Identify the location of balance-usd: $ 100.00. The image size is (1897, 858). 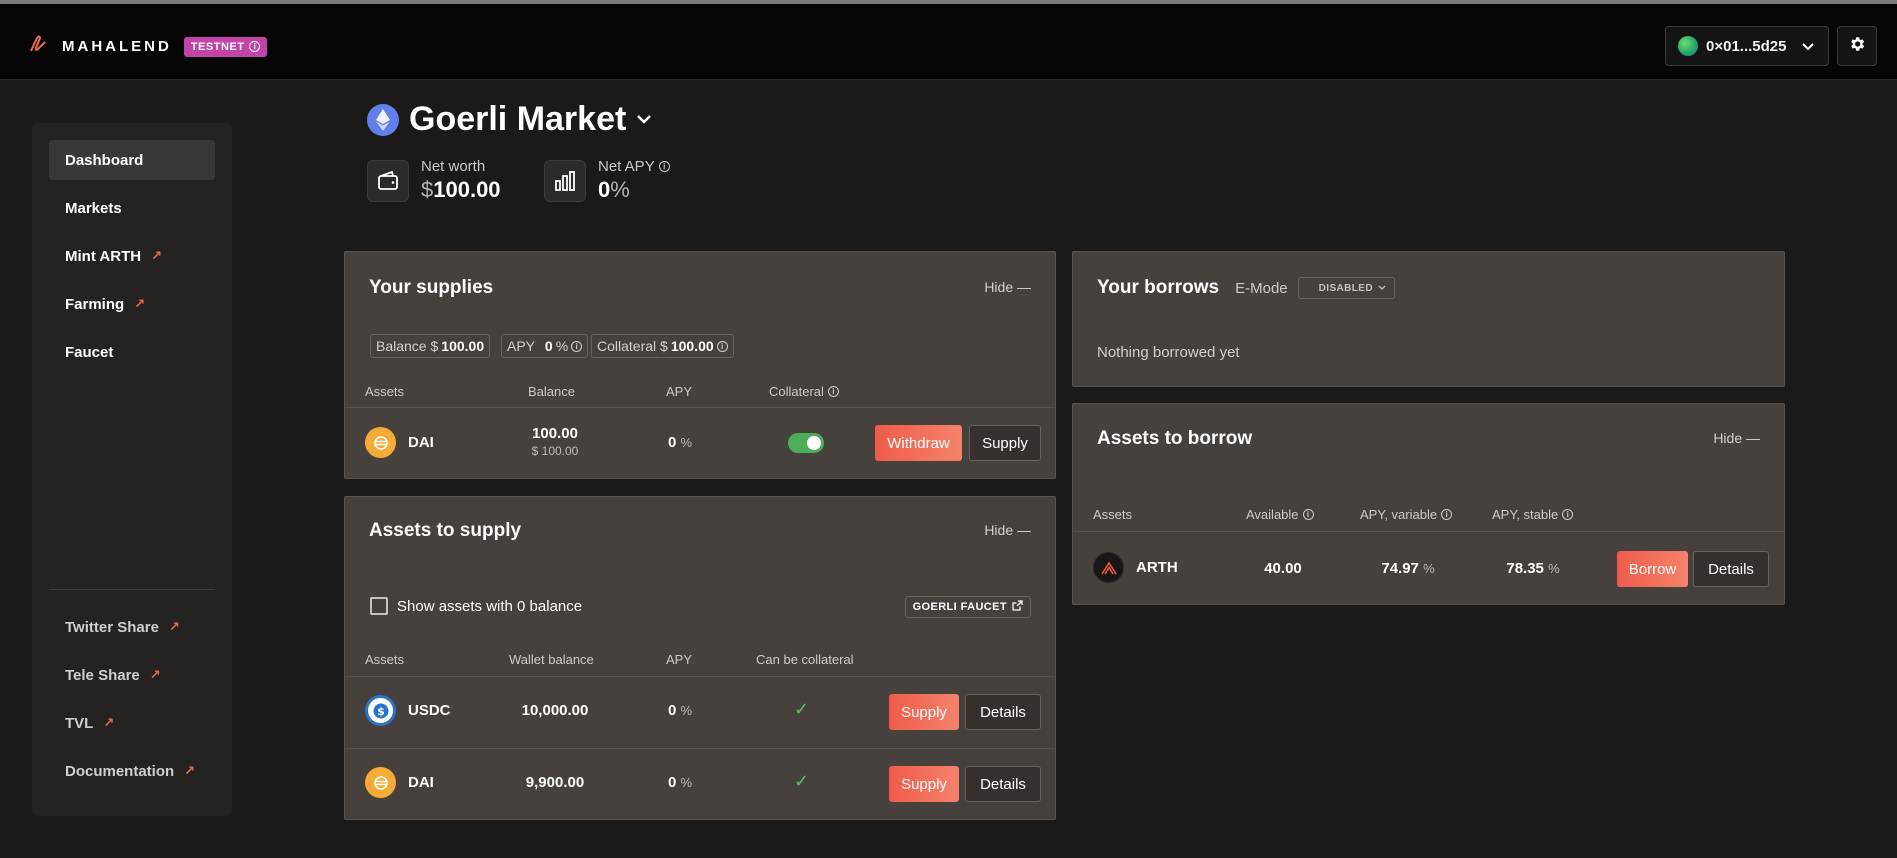
(555, 451).